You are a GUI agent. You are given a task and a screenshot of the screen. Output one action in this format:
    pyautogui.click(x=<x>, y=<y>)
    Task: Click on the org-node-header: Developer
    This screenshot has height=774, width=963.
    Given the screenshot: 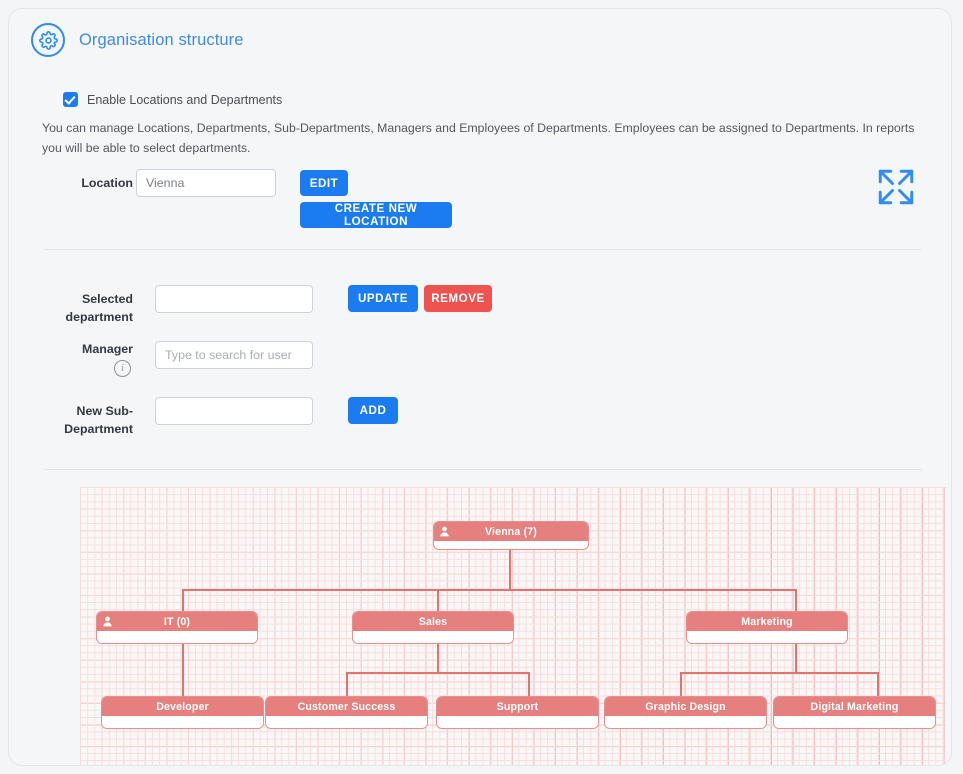 What is the action you would take?
    pyautogui.click(x=182, y=706)
    